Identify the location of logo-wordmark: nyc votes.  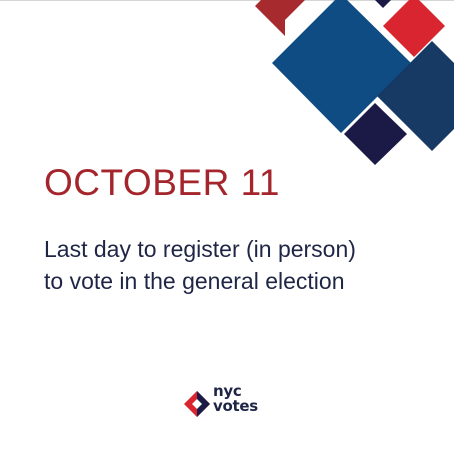
(235, 399).